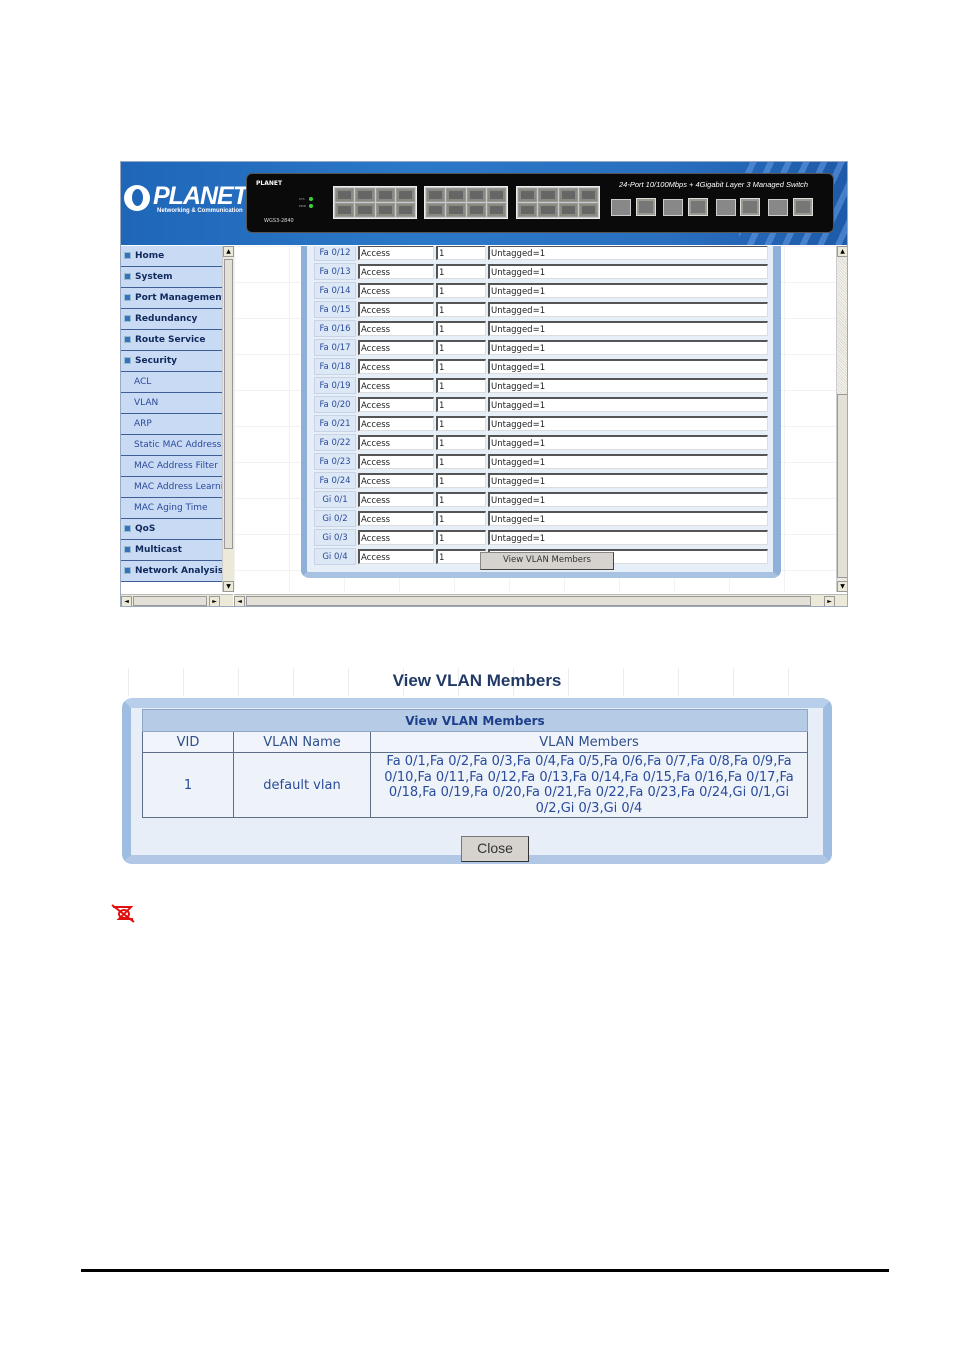 The height and width of the screenshot is (1350, 954). I want to click on planet-logo: PLANET Networking & Communication, so click(186, 202).